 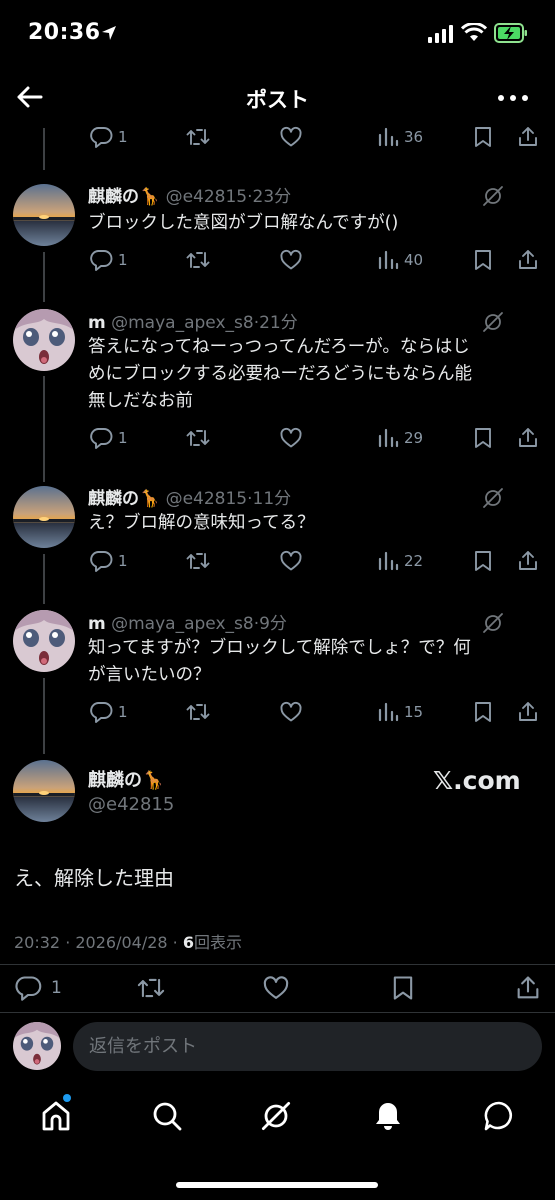 What do you see at coordinates (67, 1098) in the screenshot?
I see `notification-dot` at bounding box center [67, 1098].